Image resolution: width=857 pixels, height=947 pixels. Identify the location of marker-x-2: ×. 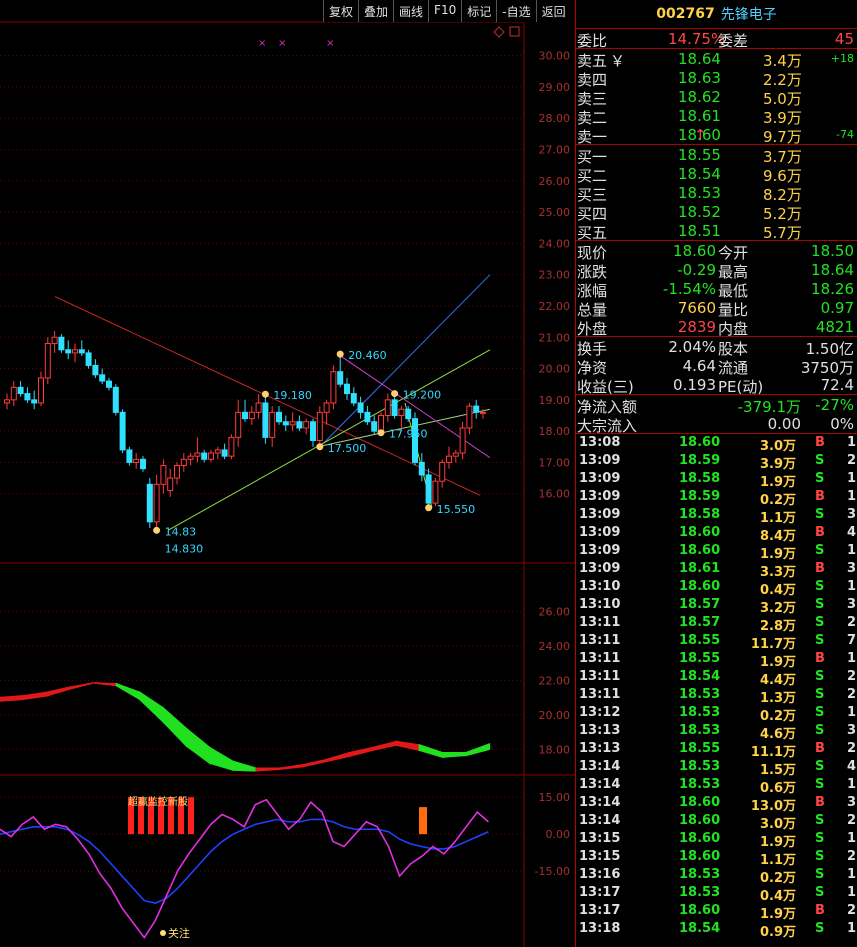
(282, 43).